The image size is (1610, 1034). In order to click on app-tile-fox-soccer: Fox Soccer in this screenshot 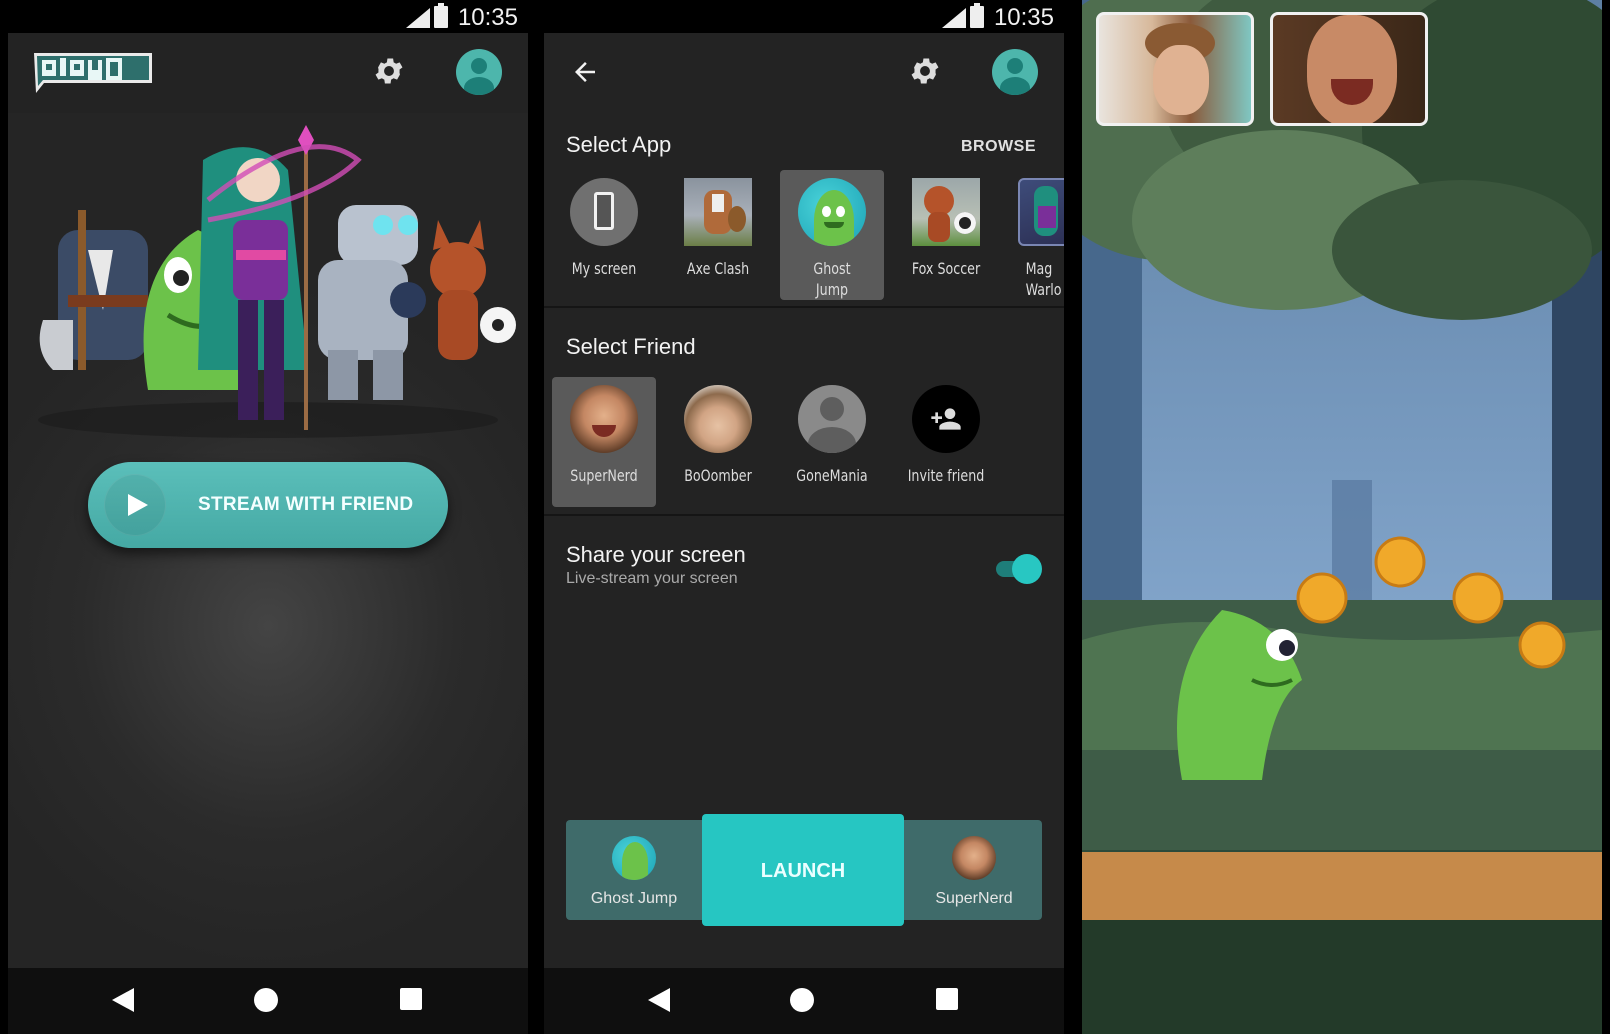, I will do `click(946, 235)`.